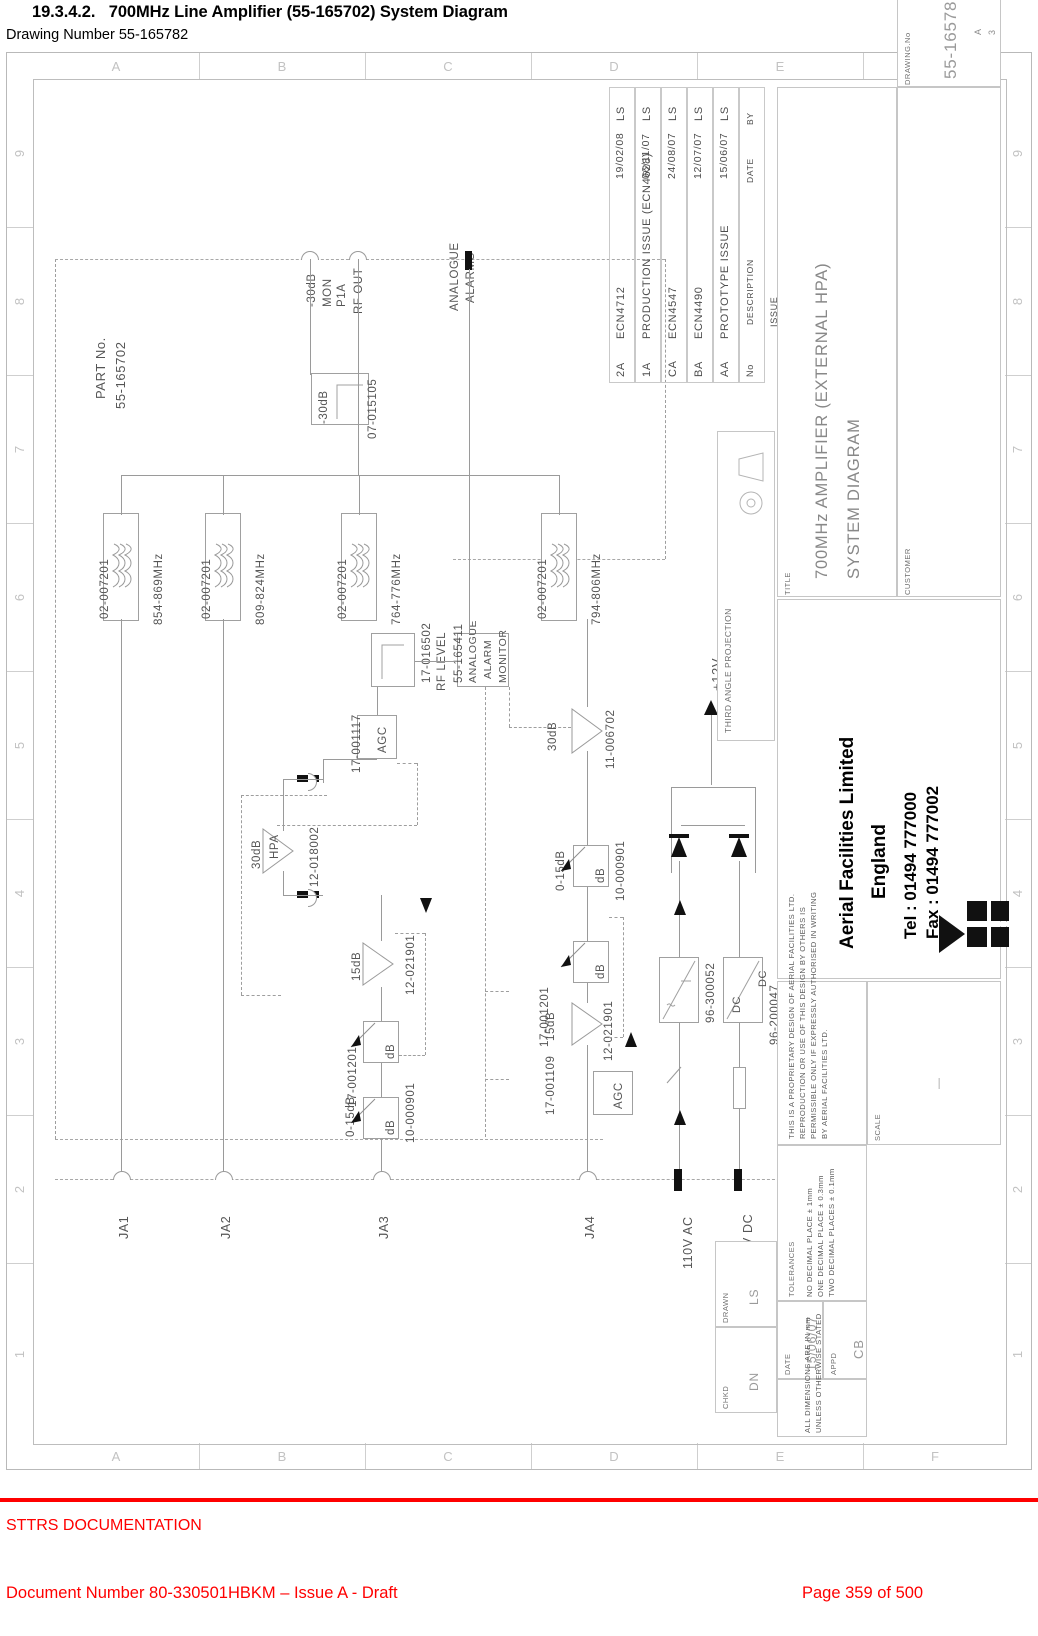 This screenshot has height=1636, width=1038. Describe the element at coordinates (739, 1088) in the screenshot. I see `fuse-body` at that location.